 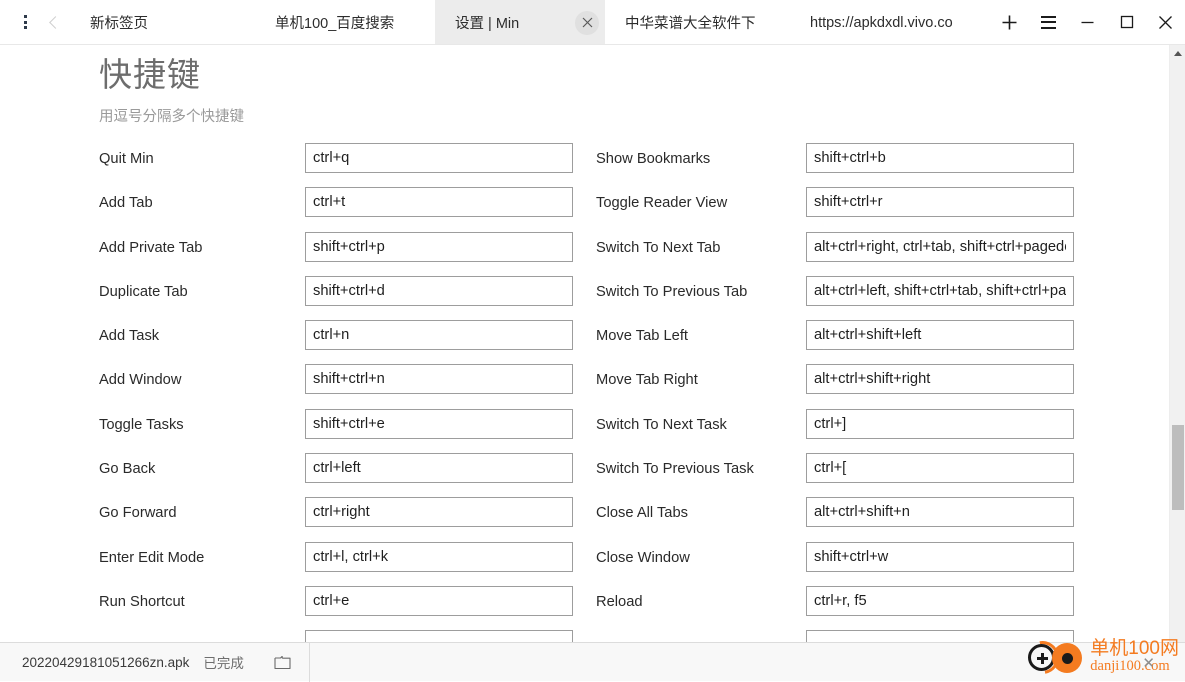 What do you see at coordinates (202, 557) in the screenshot?
I see `shortcut-label: Enter Edit Mode` at bounding box center [202, 557].